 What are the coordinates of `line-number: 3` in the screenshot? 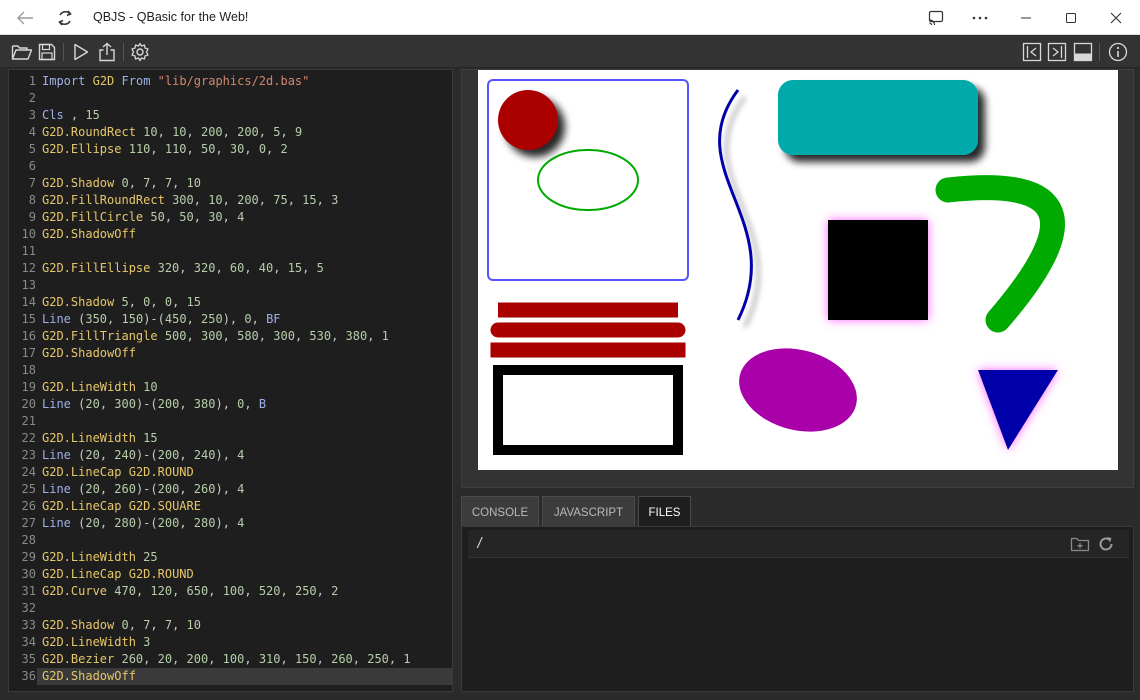 It's located at (32, 115).